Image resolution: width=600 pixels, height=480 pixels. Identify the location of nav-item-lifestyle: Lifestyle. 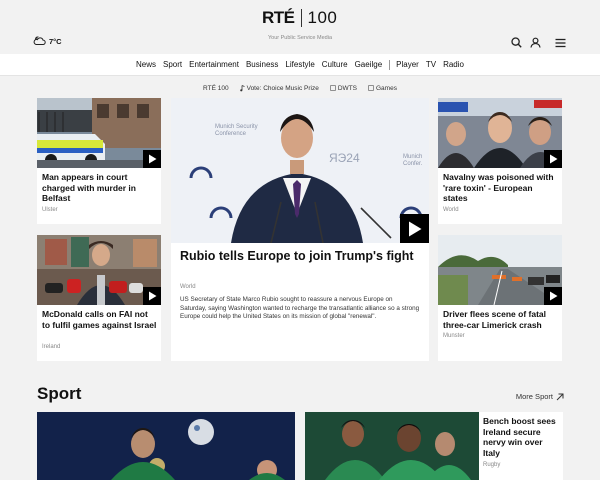
(300, 64).